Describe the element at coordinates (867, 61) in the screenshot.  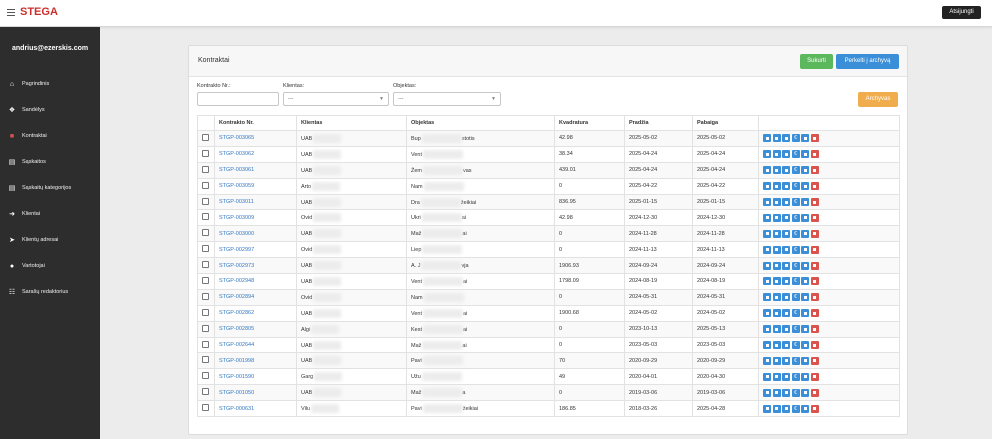
I see `move-to-archive-button: Perkelti į archyvą` at that location.